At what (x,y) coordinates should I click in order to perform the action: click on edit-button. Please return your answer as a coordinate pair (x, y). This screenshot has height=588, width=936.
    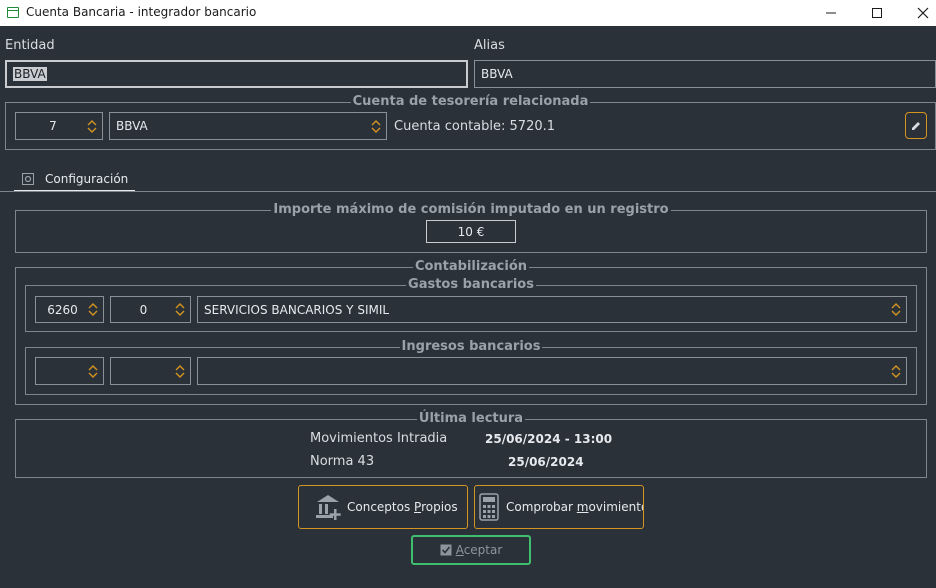
    Looking at the image, I should click on (916, 125).